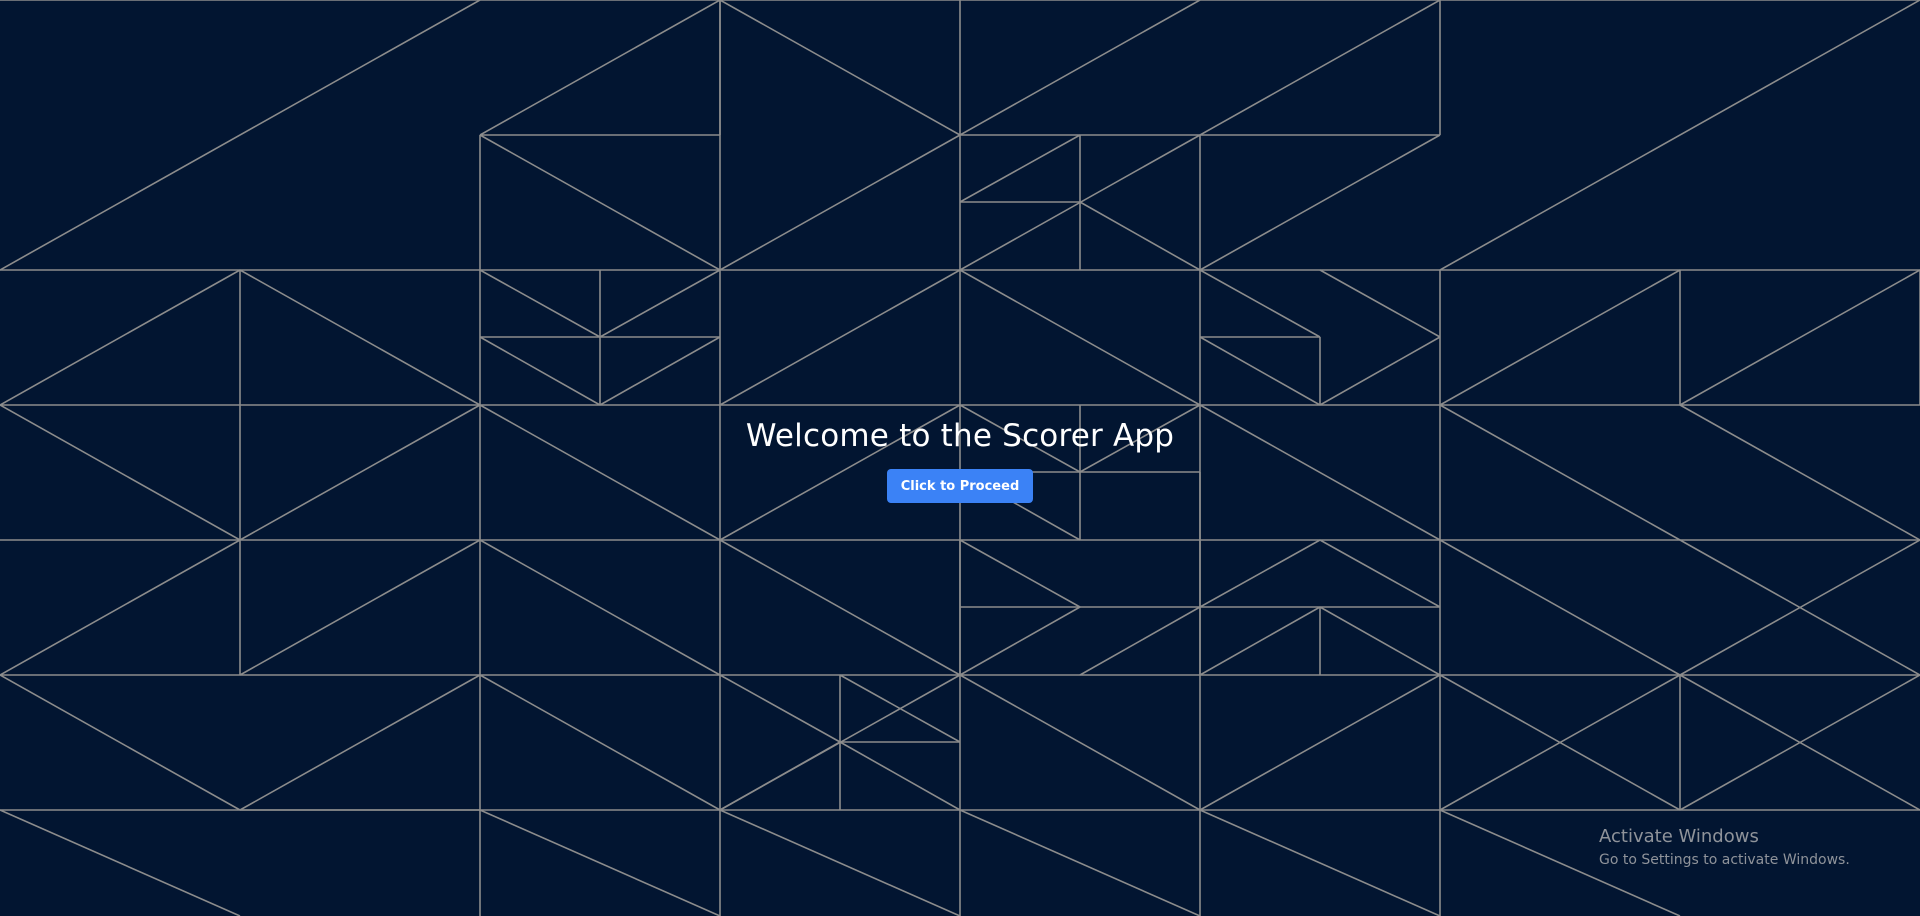  What do you see at coordinates (1679, 836) in the screenshot?
I see `watermark-title: Activate Windows` at bounding box center [1679, 836].